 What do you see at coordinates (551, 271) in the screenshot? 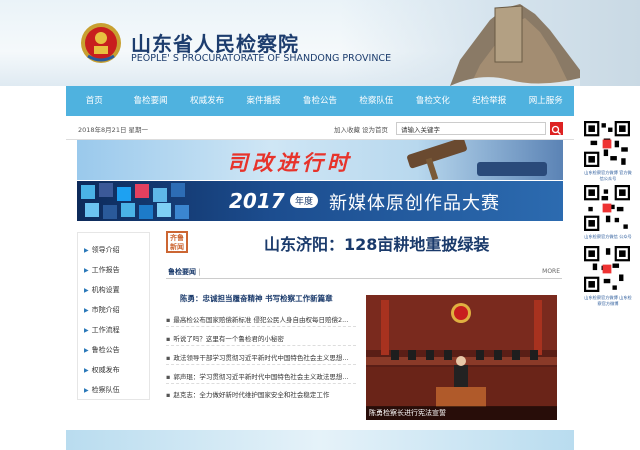
I see `more-link: MORE` at bounding box center [551, 271].